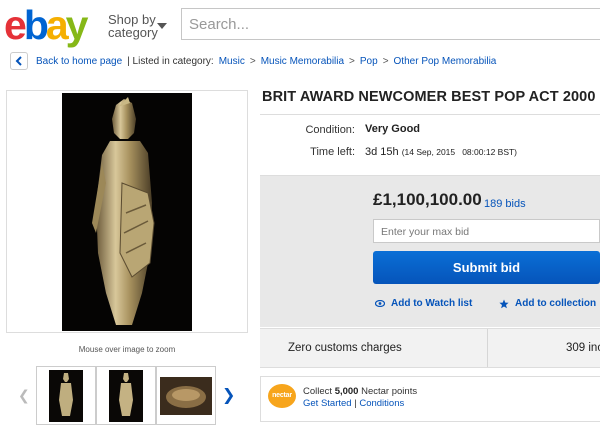 The width and height of the screenshot is (600, 432). Describe the element at coordinates (228, 395) in the screenshot. I see `chevron-right-icon: ❯` at that location.